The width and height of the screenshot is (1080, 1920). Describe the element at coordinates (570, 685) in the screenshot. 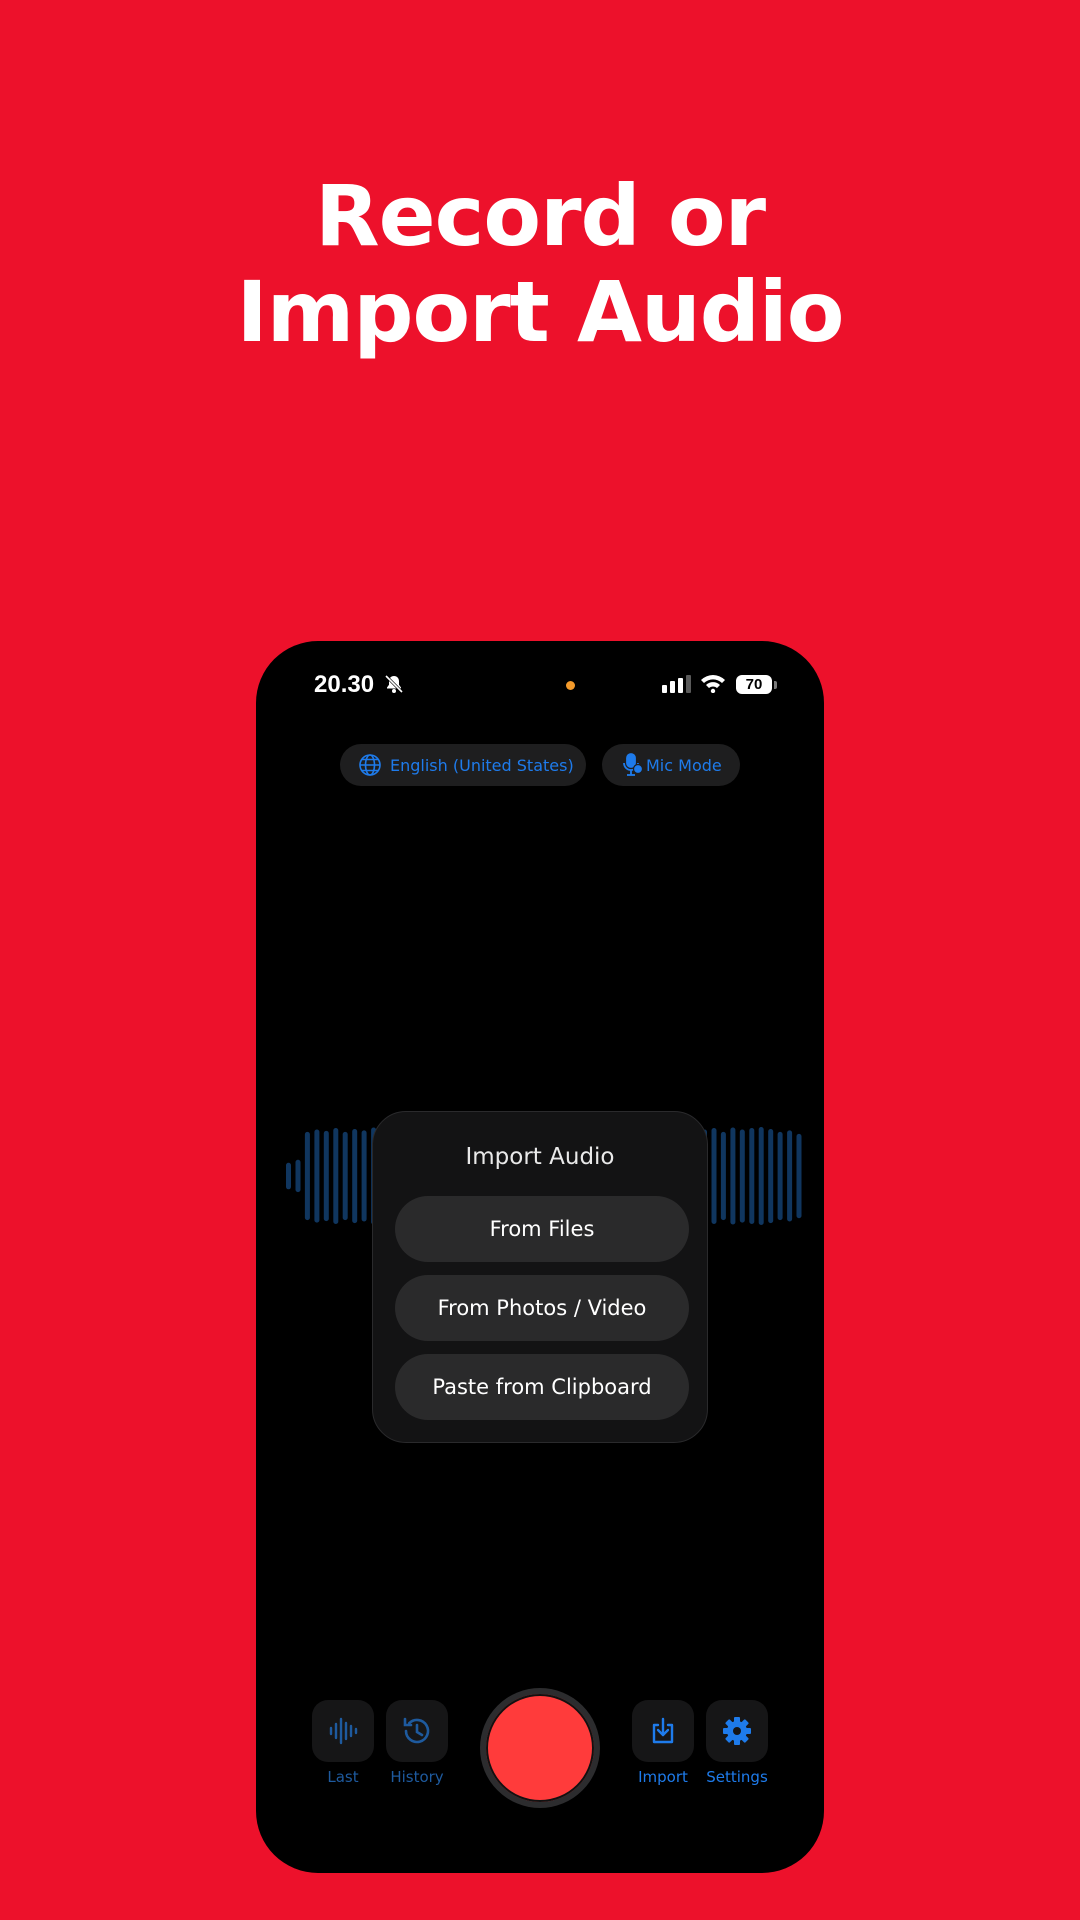

I see `privacy-indicator-dot` at that location.